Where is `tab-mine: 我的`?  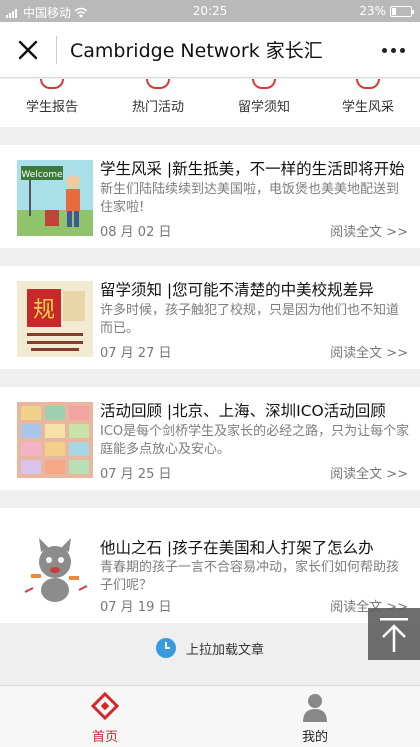 tab-mine: 我的 is located at coordinates (315, 716).